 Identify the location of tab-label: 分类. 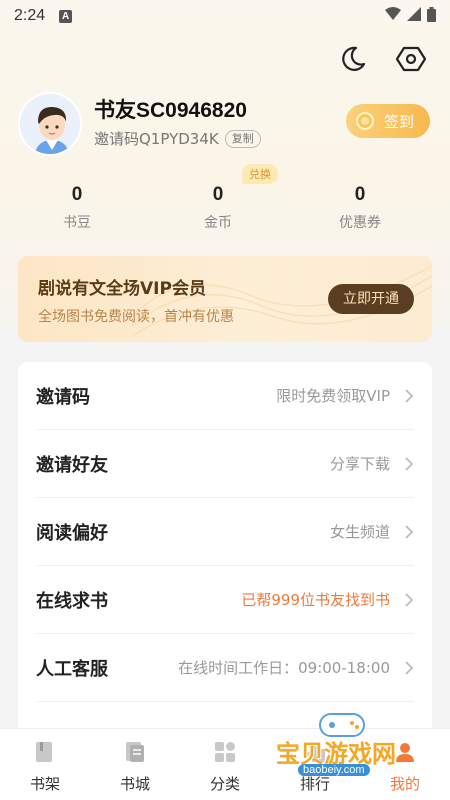
(224, 784).